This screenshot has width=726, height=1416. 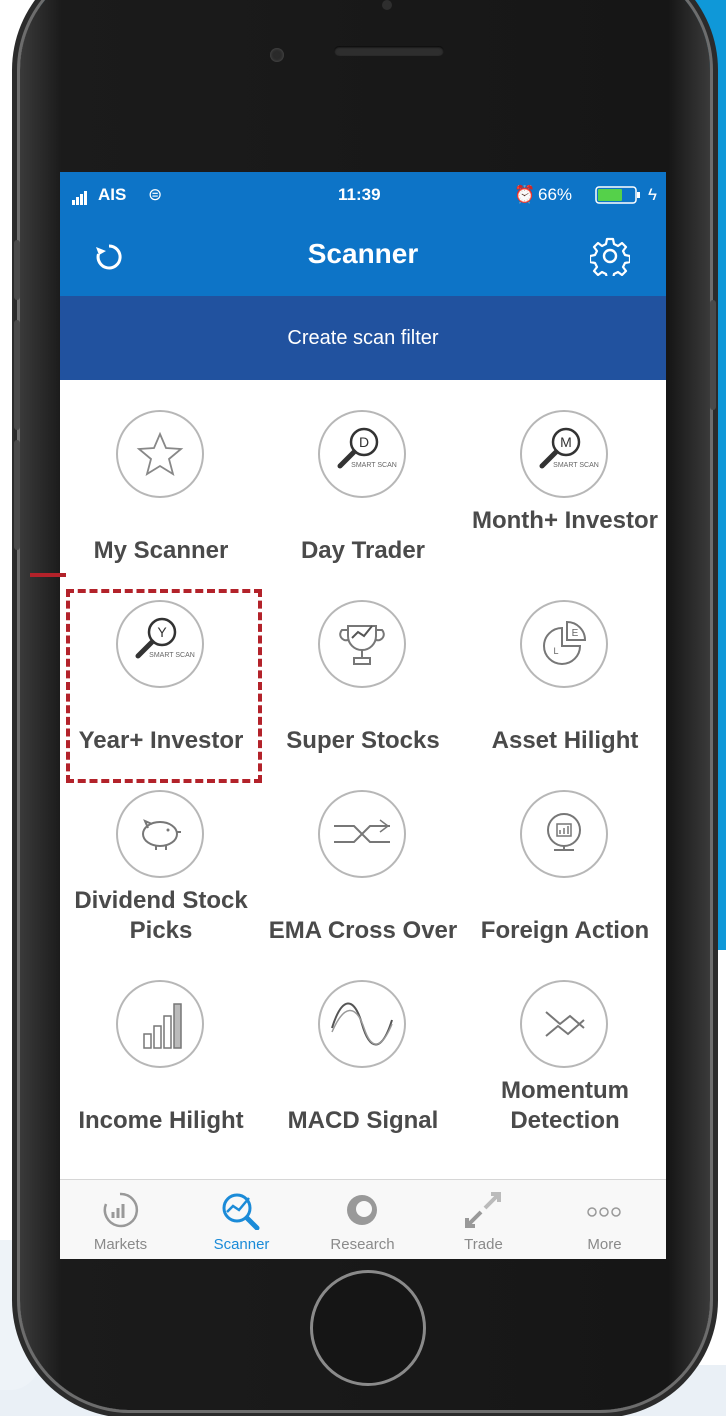 I want to click on alarm-icon: ⏰, so click(x=525, y=194).